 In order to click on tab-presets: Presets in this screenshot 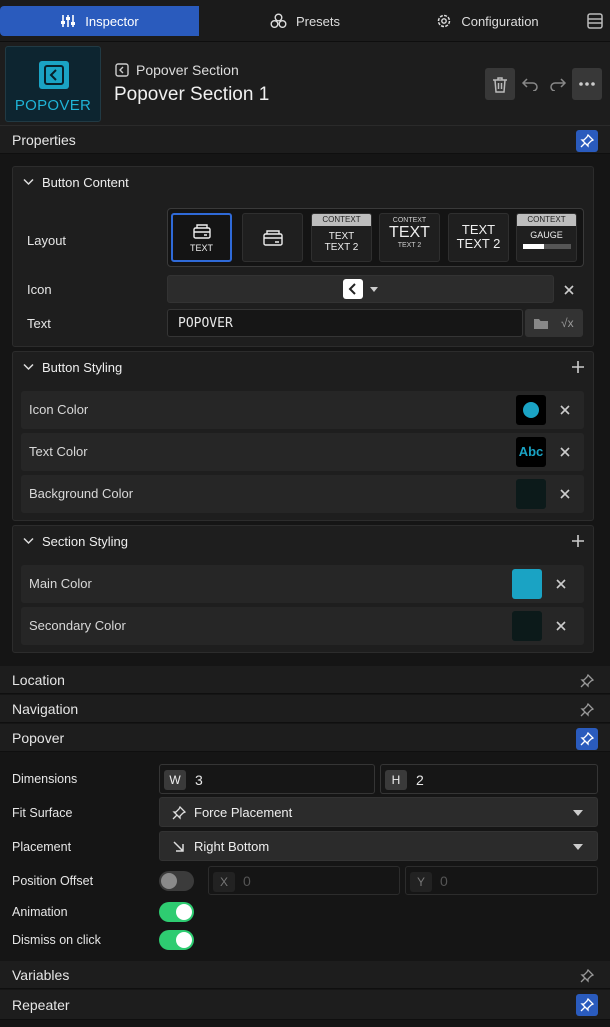, I will do `click(305, 21)`.